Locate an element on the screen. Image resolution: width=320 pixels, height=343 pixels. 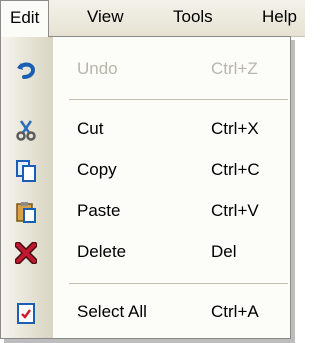
scissors-icon is located at coordinates (26, 130).